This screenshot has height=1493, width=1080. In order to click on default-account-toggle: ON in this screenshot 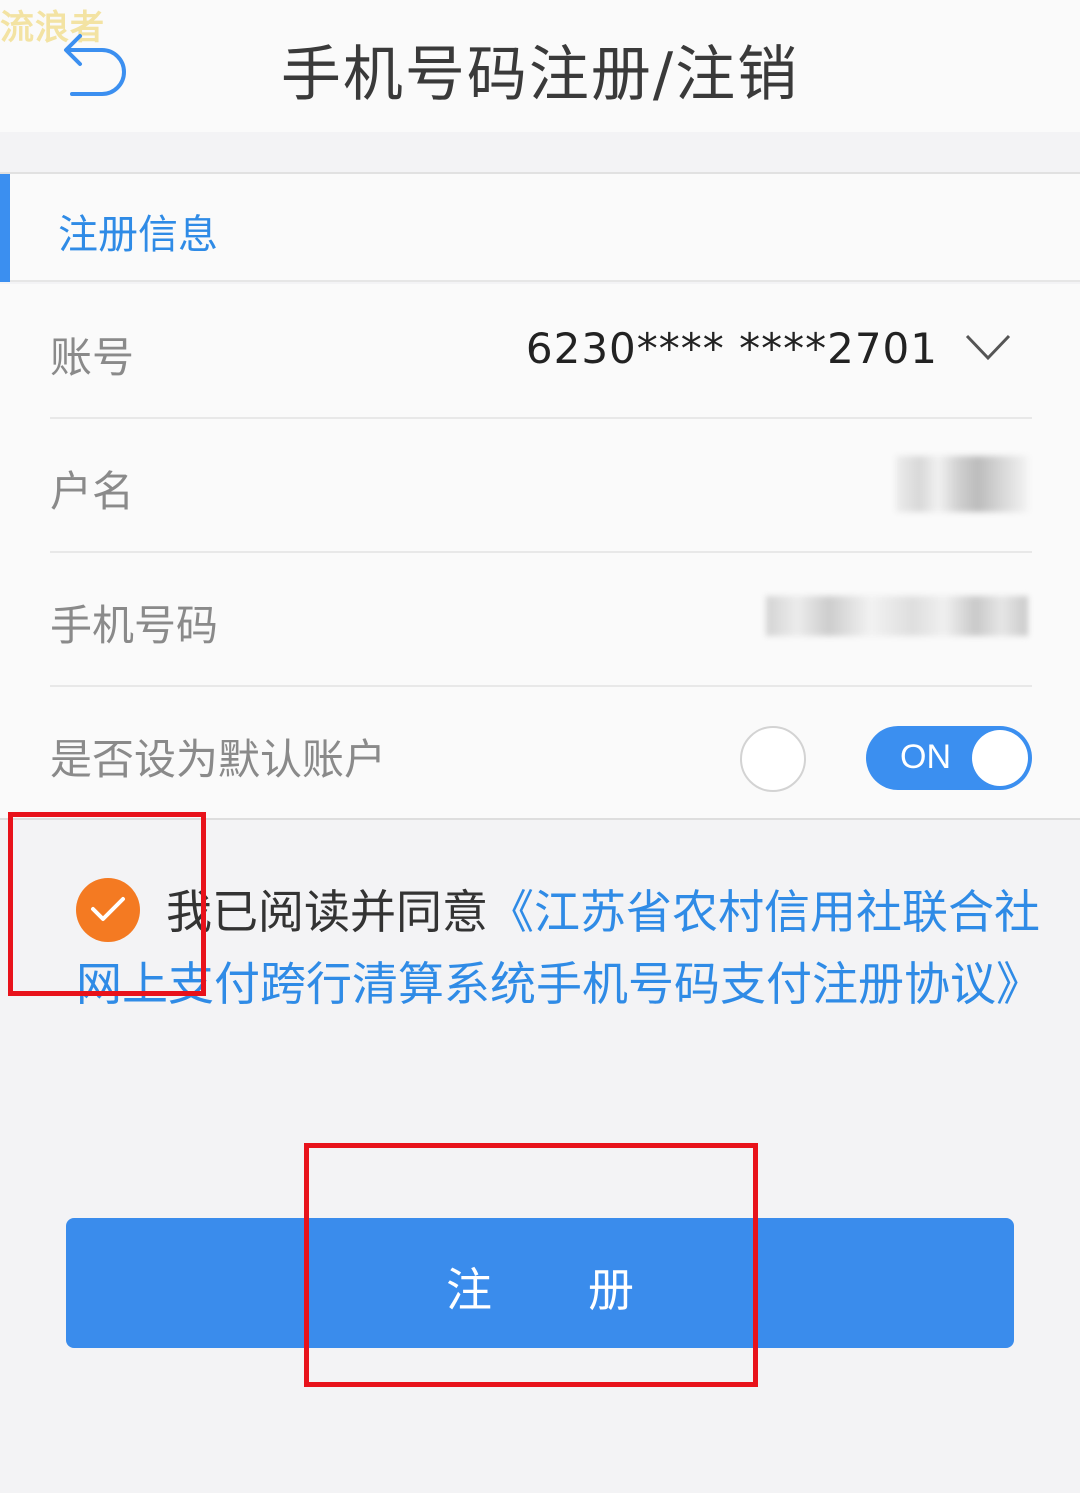, I will do `click(949, 758)`.